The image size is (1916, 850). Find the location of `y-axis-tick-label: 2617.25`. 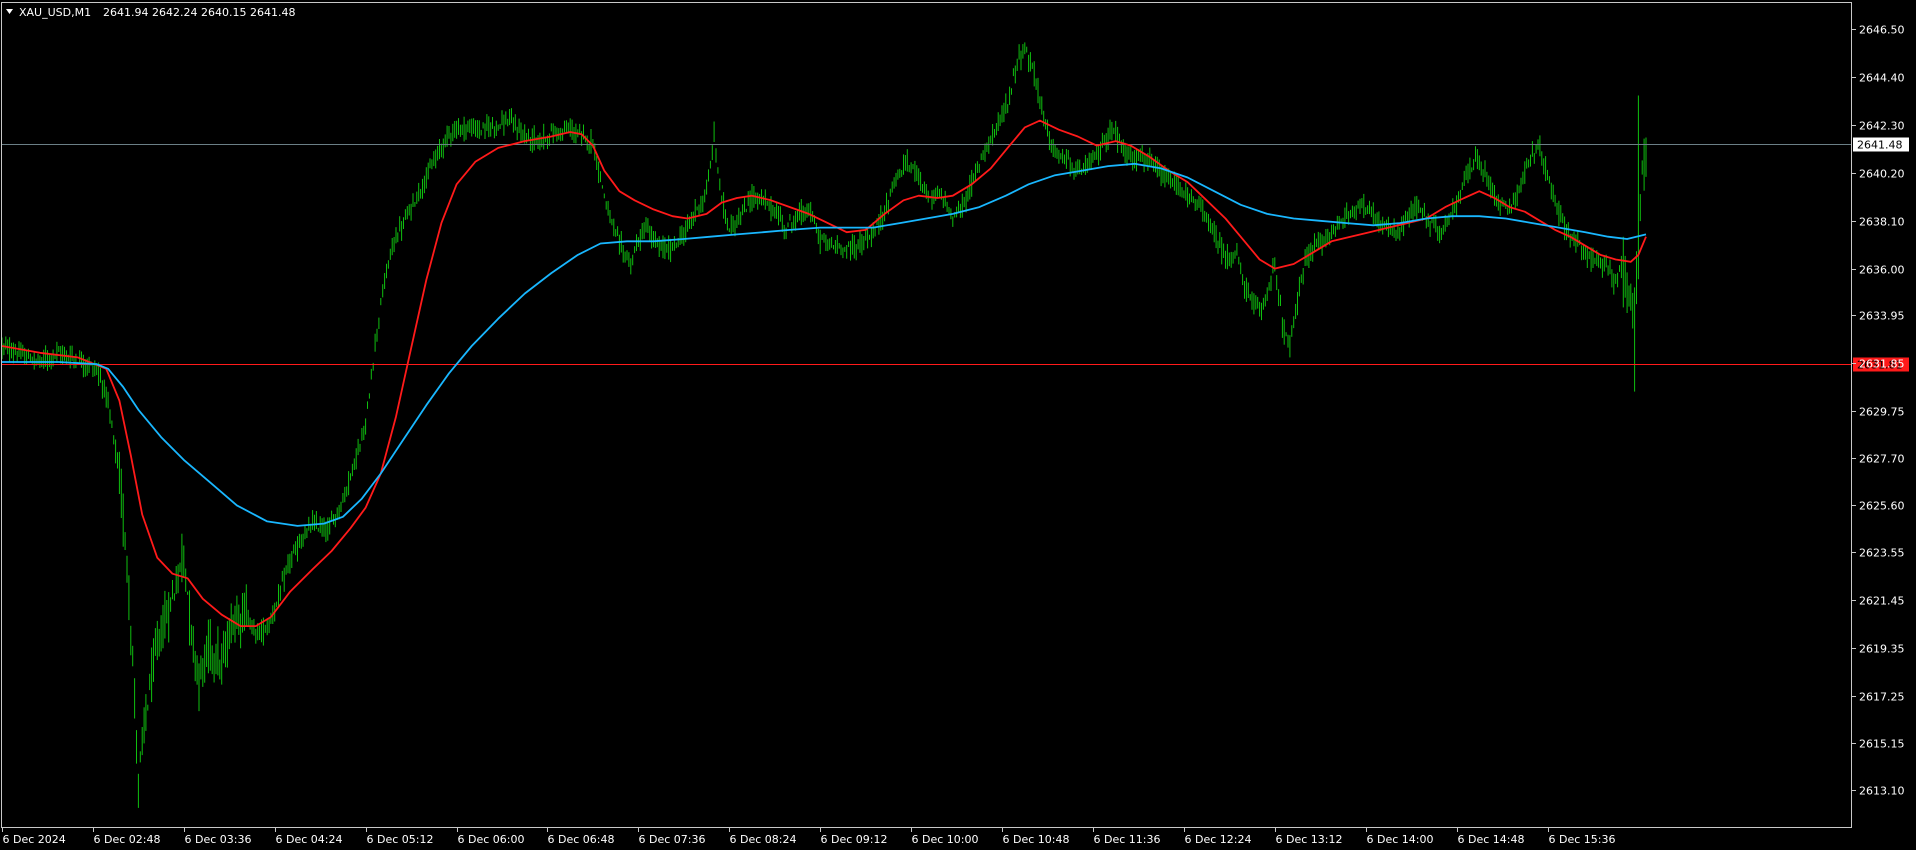

y-axis-tick-label: 2617.25 is located at coordinates (1882, 697).